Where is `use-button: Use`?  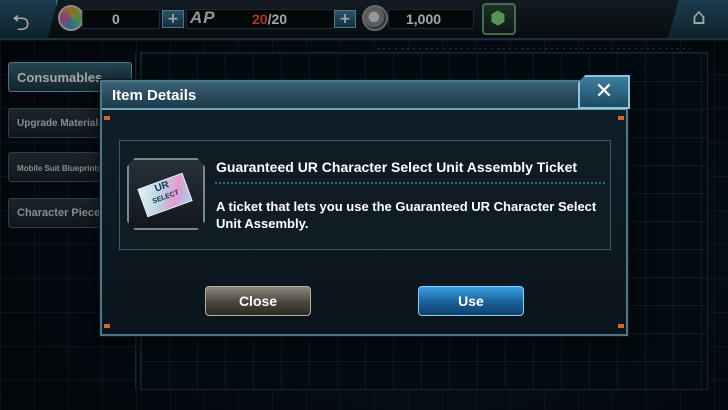
use-button: Use is located at coordinates (471, 301).